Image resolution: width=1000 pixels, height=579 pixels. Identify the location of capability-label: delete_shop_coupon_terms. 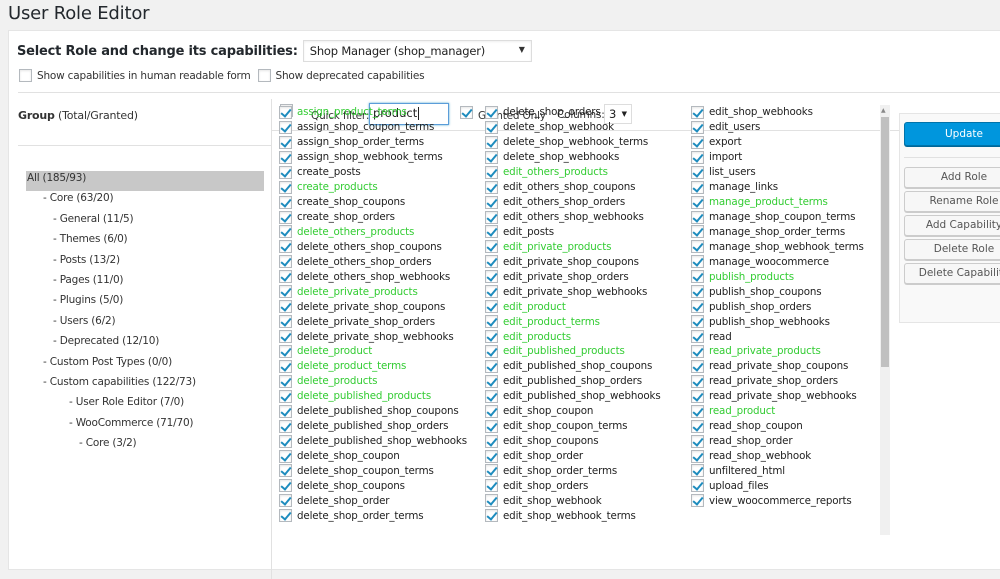
(365, 471).